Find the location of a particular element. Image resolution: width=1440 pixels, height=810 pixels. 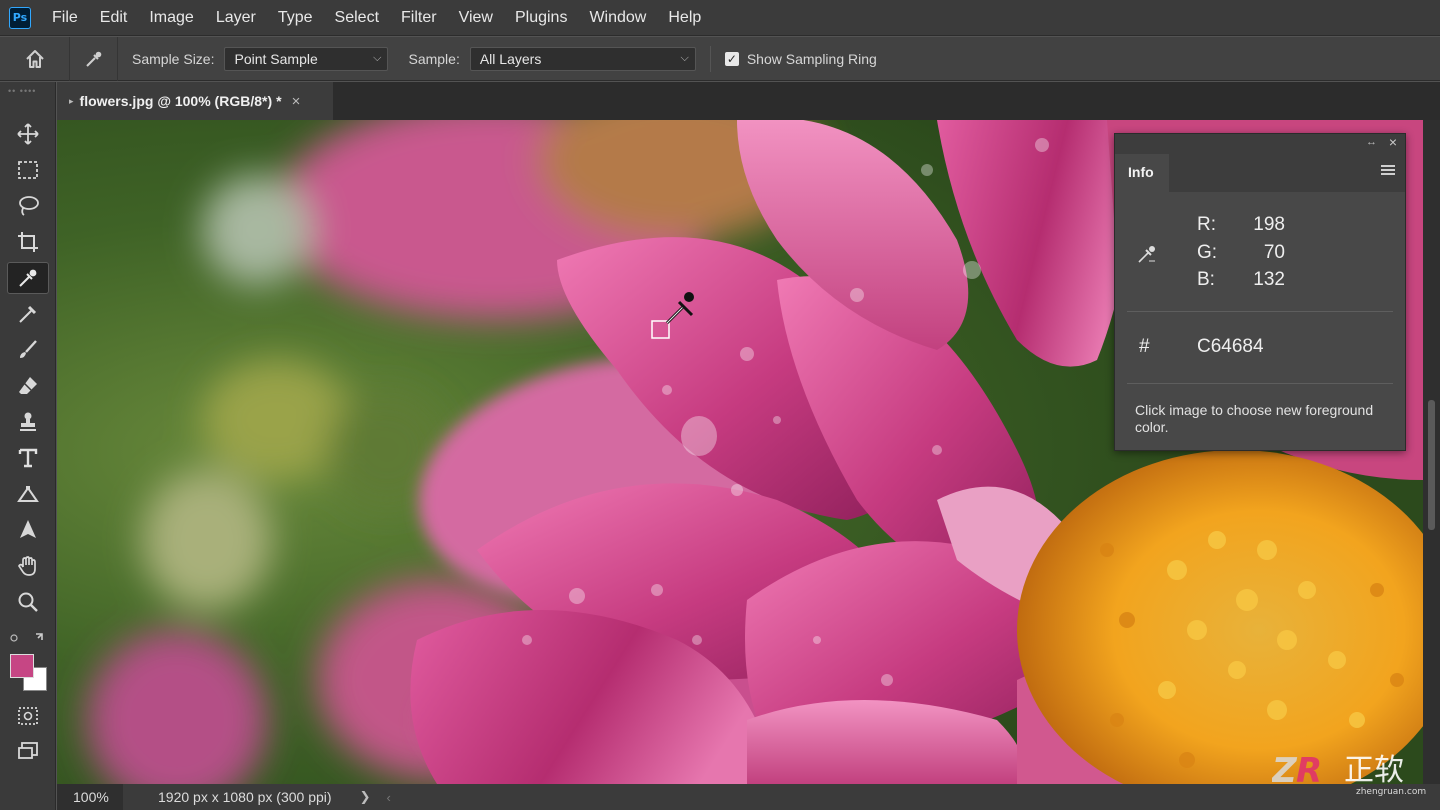

blue-value: 132 is located at coordinates (1269, 279).